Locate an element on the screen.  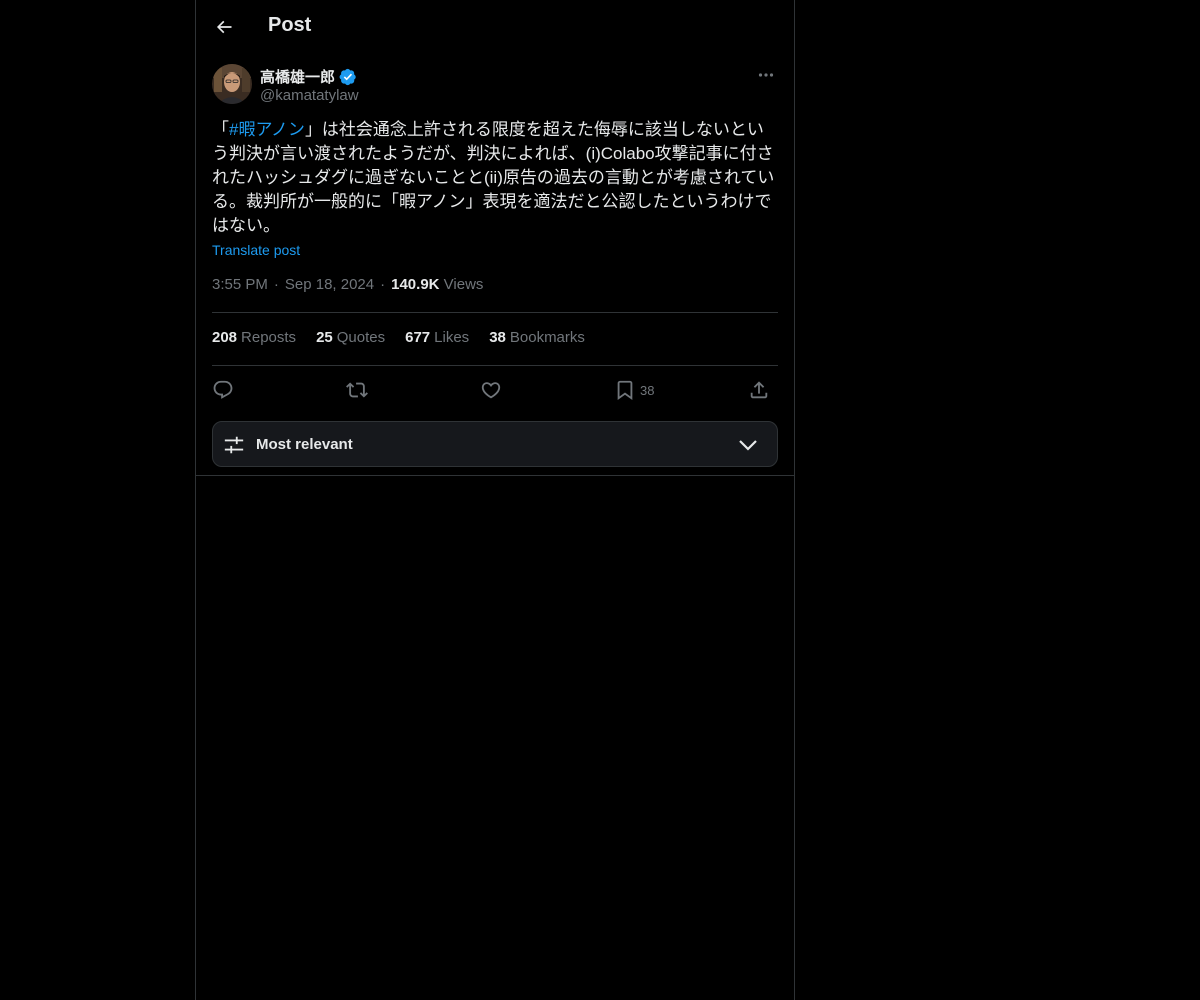
like-button is located at coordinates (491, 390).